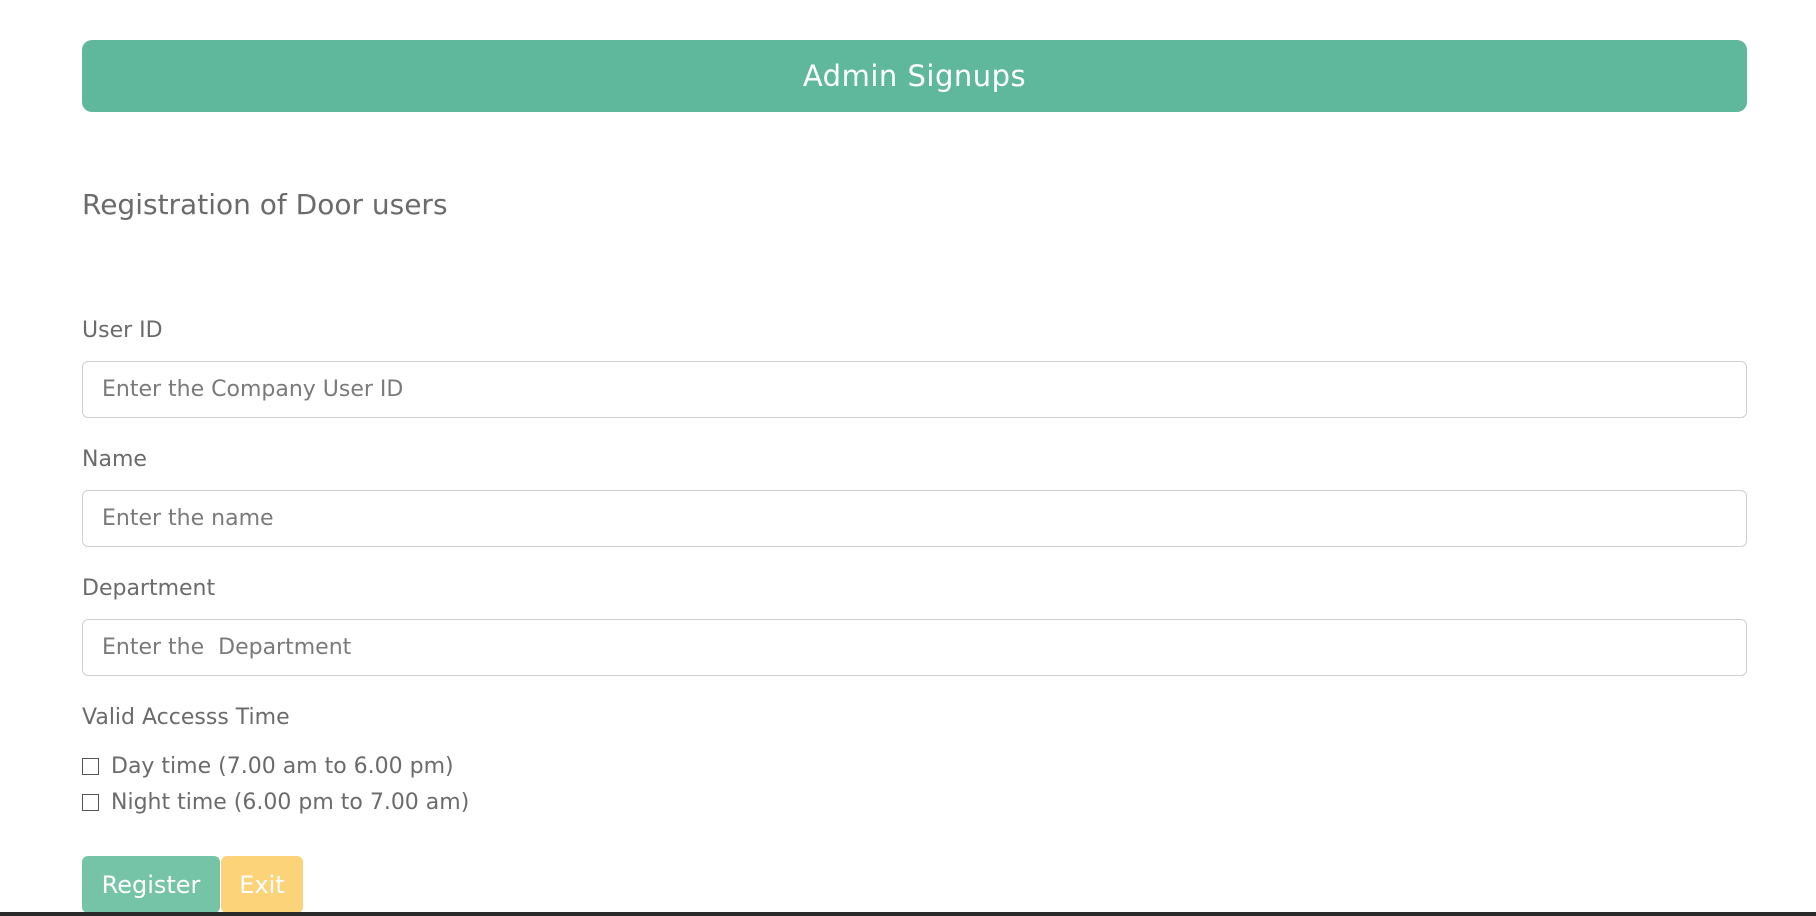 Image resolution: width=1816 pixels, height=916 pixels. I want to click on department-label: Department, so click(149, 588).